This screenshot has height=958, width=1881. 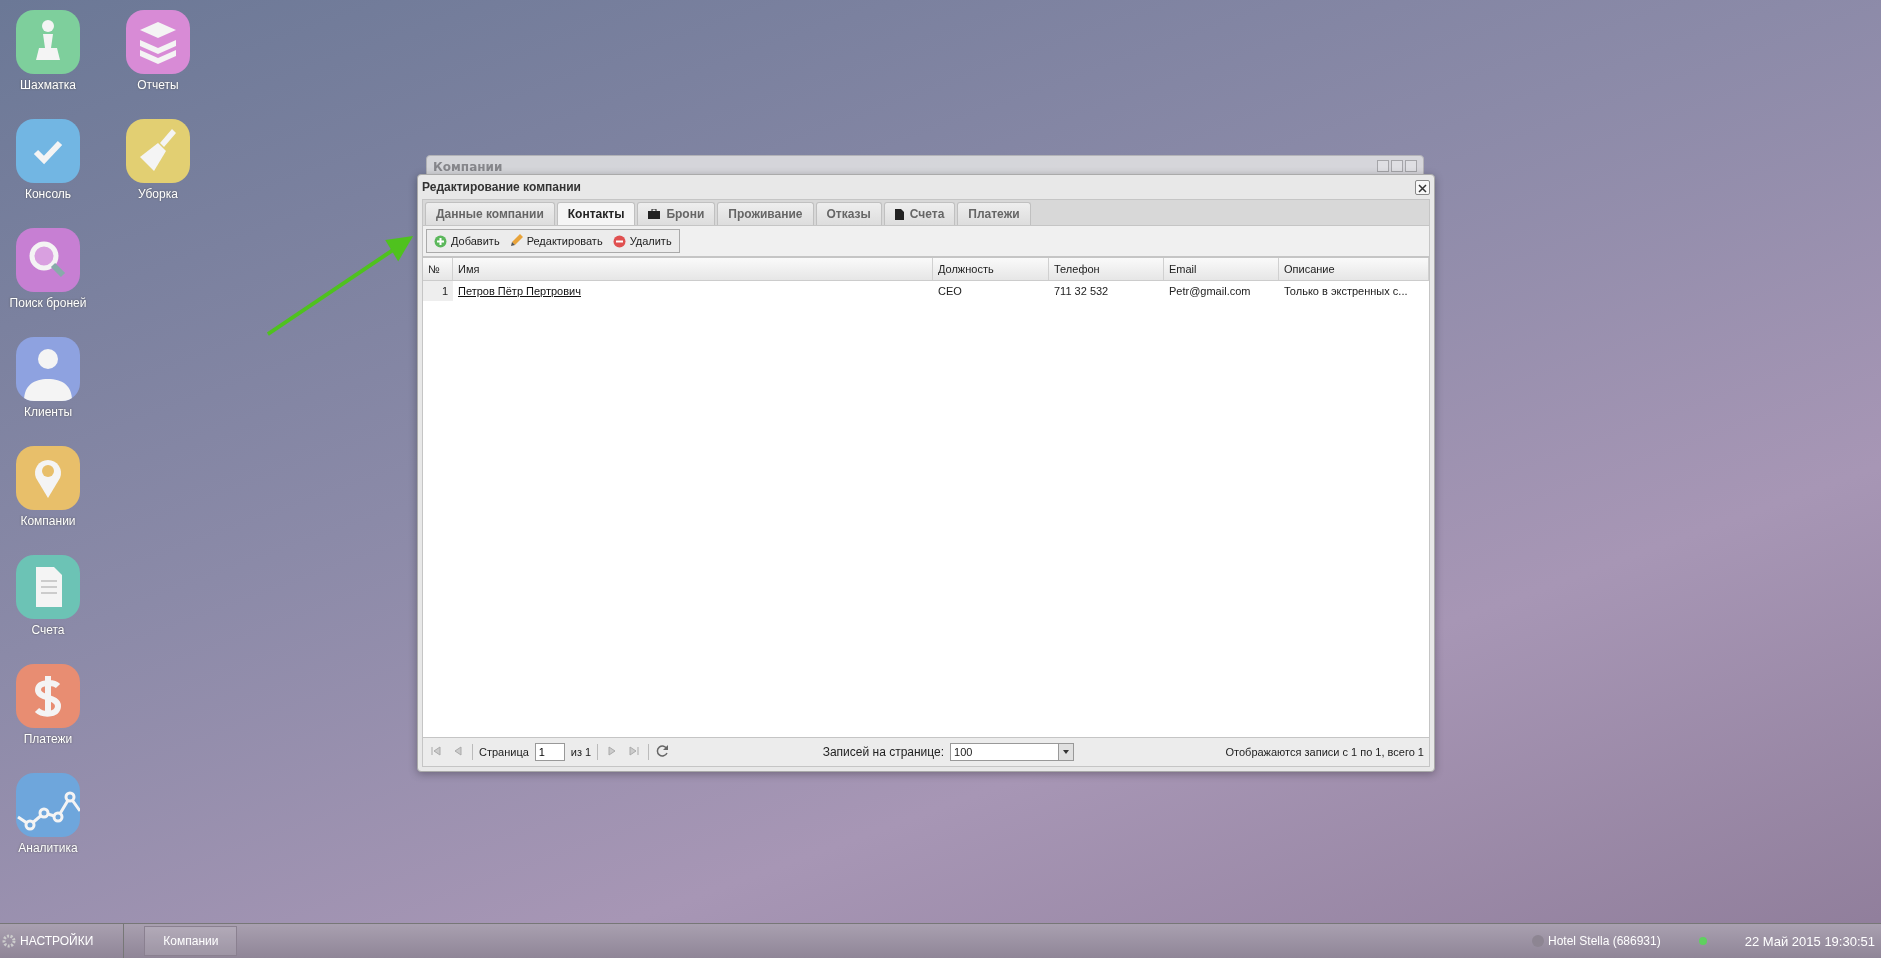 What do you see at coordinates (48, 805) in the screenshot?
I see `line-chart-icon` at bounding box center [48, 805].